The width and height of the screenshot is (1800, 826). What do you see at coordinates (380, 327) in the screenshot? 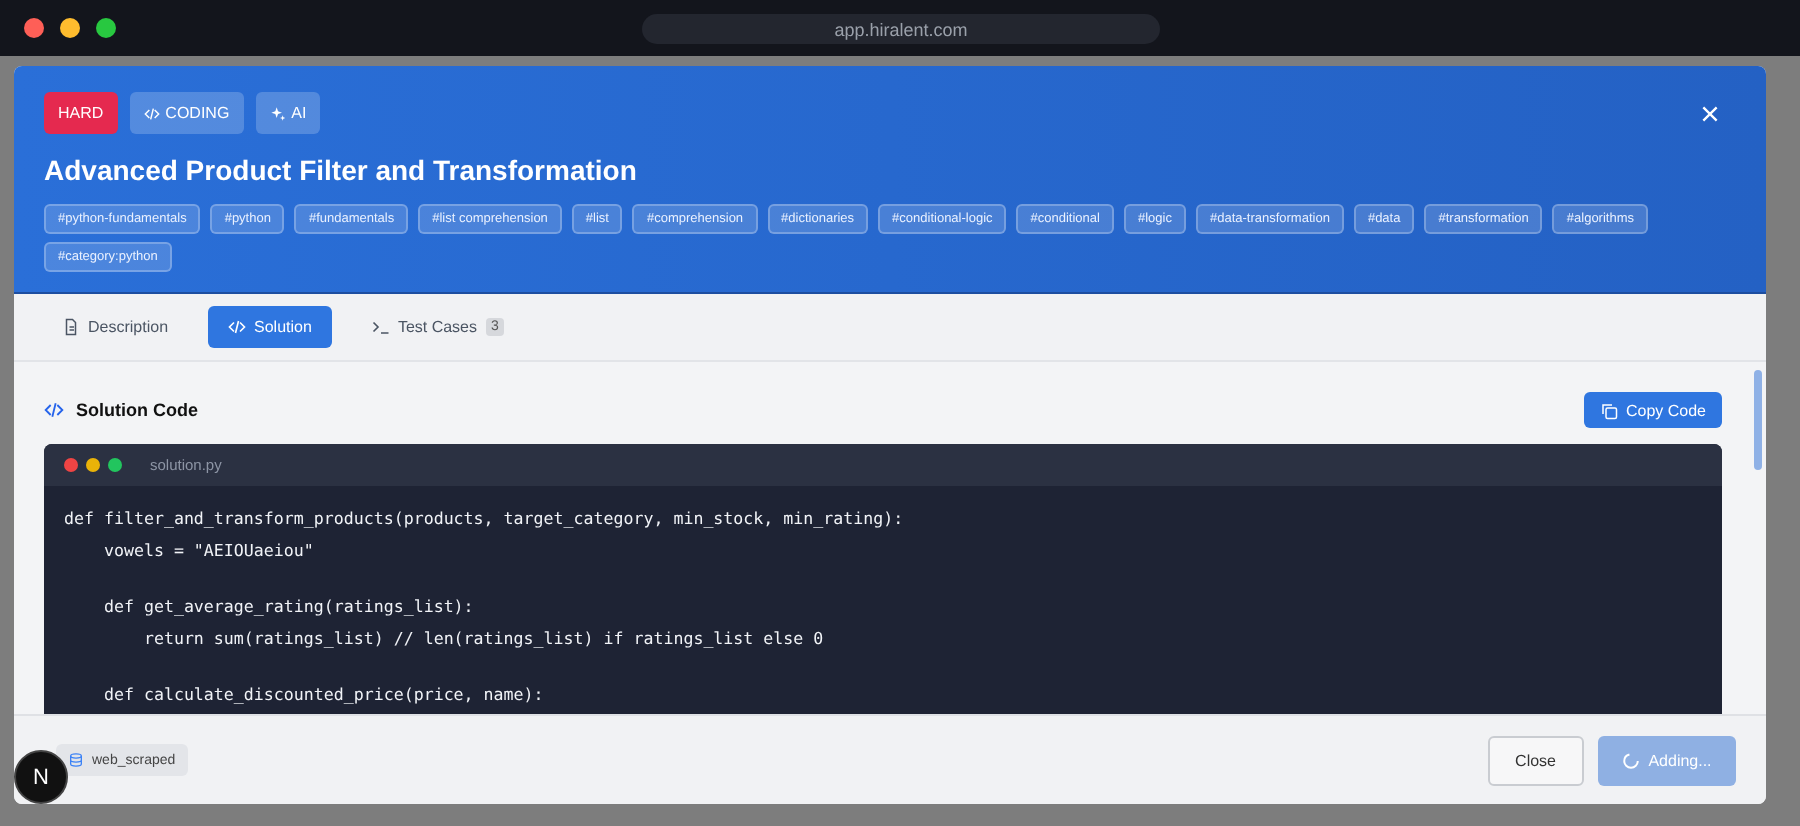
I see `terminal-icon` at bounding box center [380, 327].